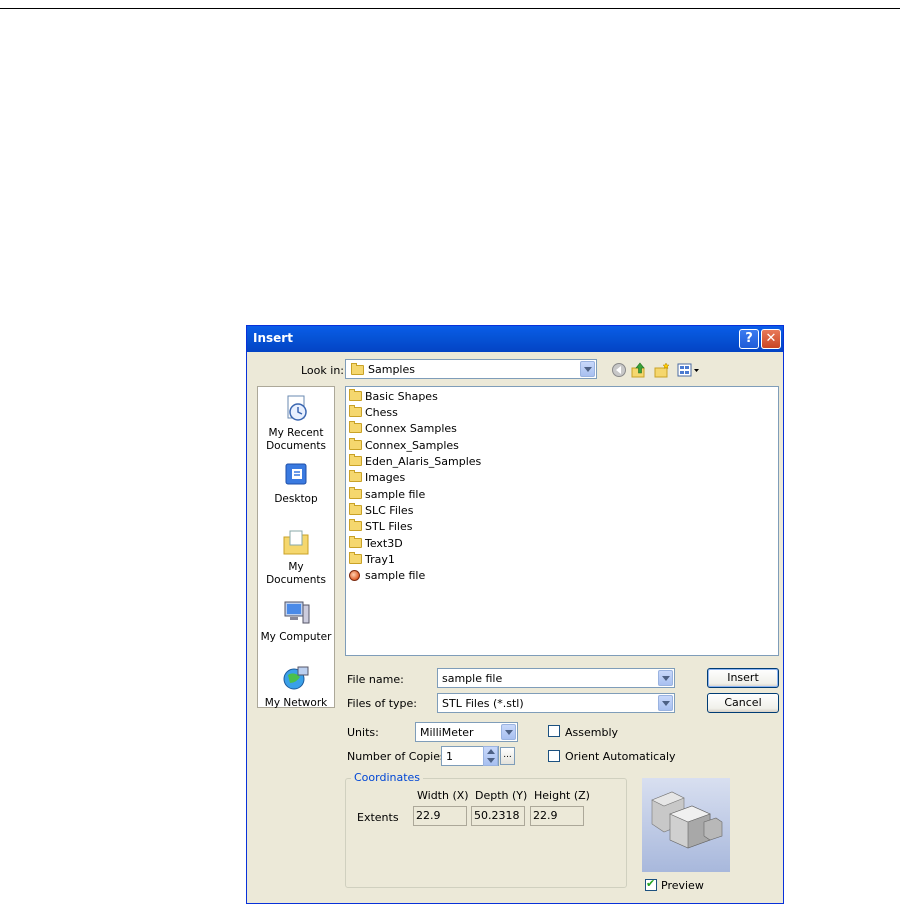 The width and height of the screenshot is (900, 904). Describe the element at coordinates (322, 370) in the screenshot. I see `look-in-label: Look in:` at that location.